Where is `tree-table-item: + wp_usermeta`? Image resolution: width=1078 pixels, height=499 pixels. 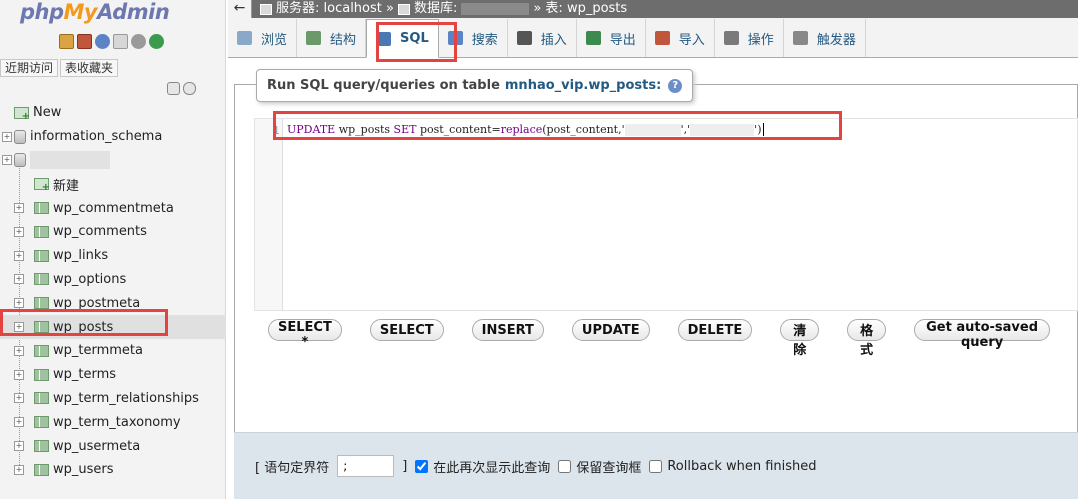
tree-table-item: + wp_usermeta is located at coordinates (113, 446).